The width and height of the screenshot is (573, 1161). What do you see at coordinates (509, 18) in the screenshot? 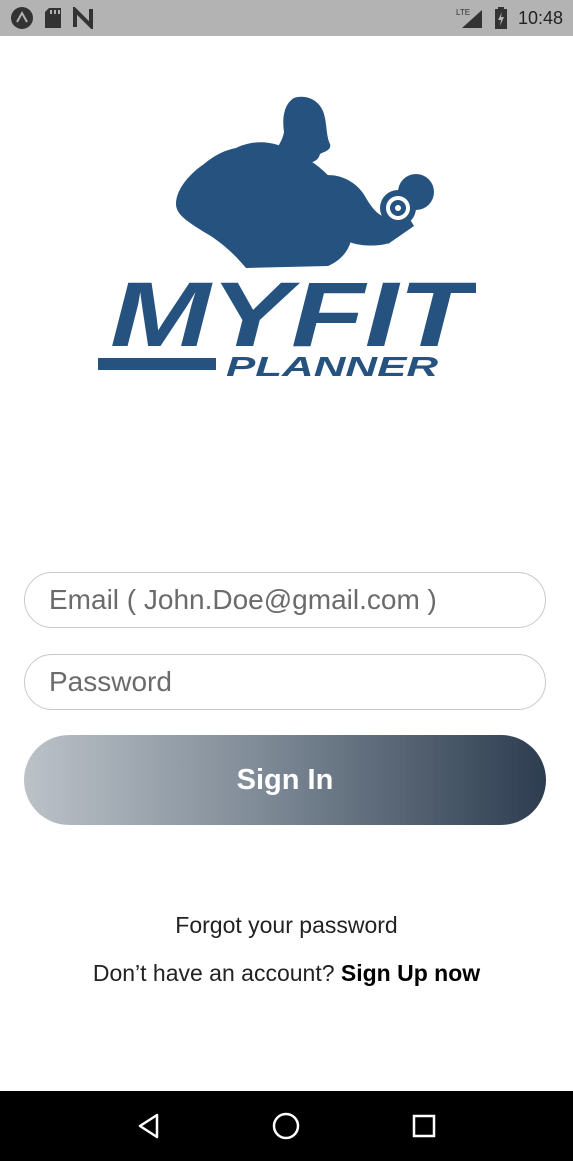
I see `status-right: LTE 10:48` at bounding box center [509, 18].